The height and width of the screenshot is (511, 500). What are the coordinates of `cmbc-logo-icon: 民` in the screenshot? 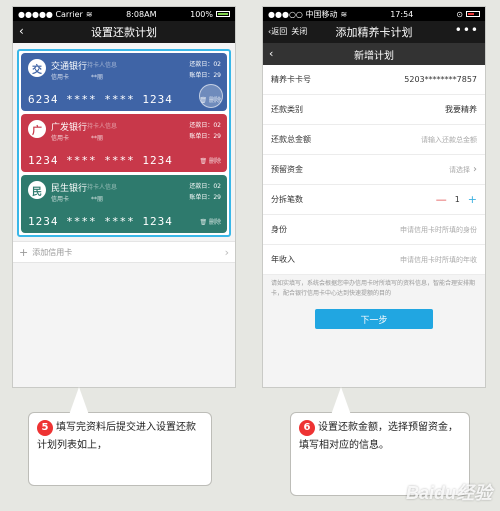 It's located at (37, 190).